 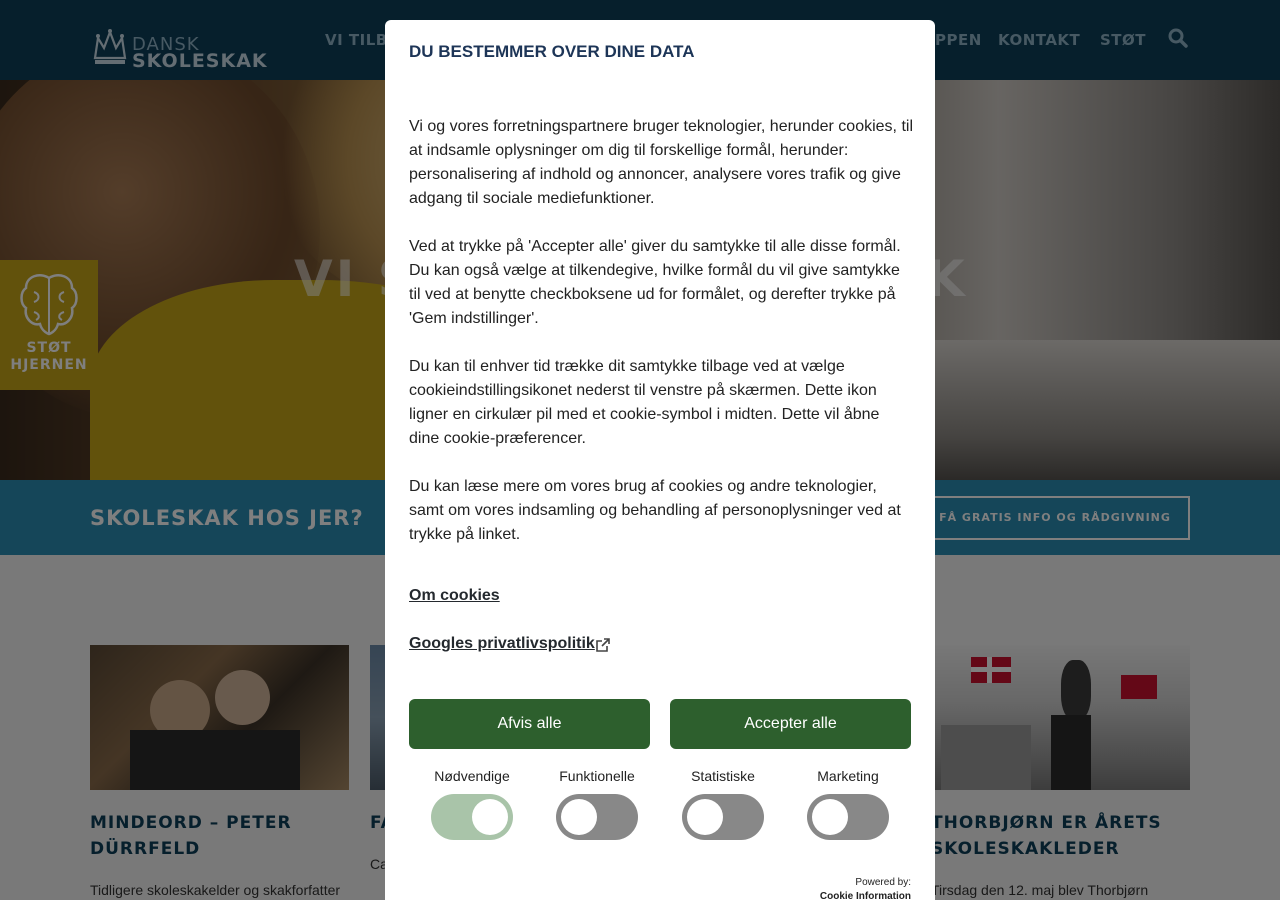 I want to click on reject-all-button: Afvis alle, so click(x=529, y=724).